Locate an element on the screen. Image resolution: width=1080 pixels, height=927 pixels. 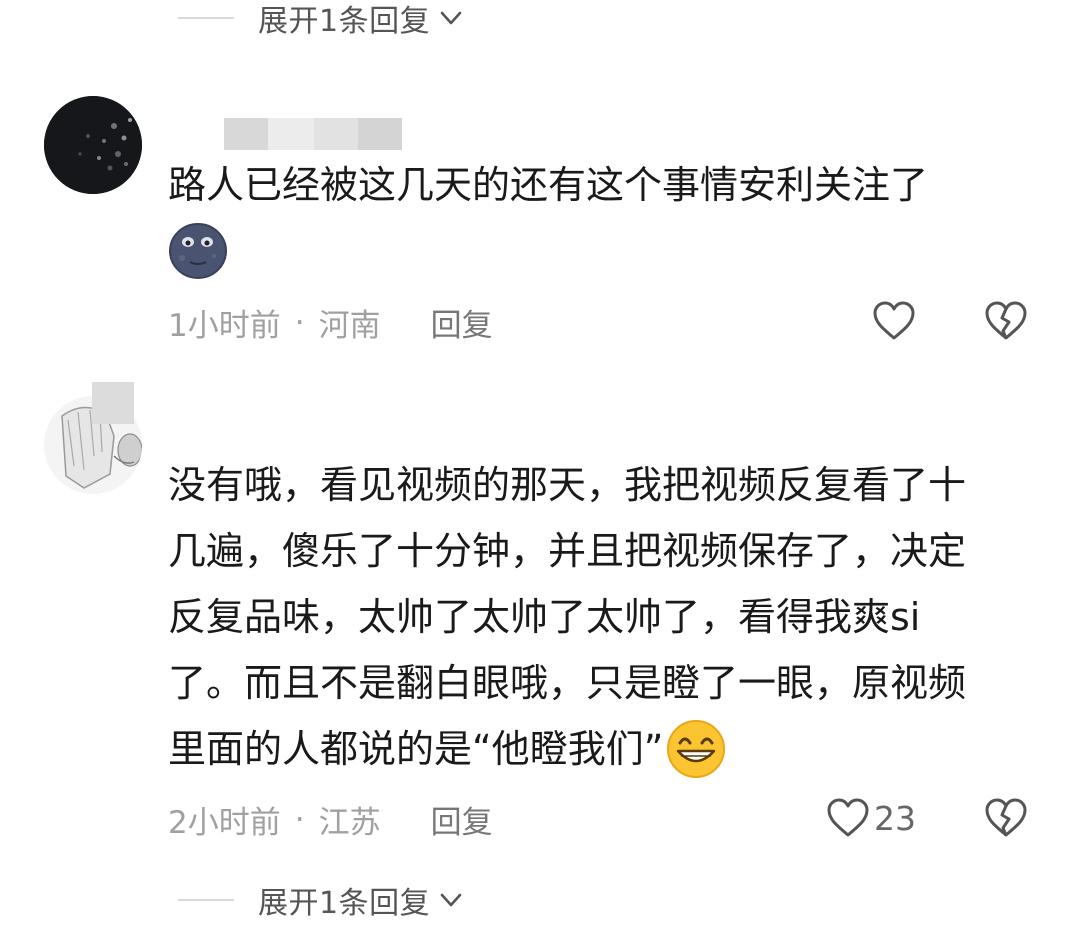
moon-face-emoji is located at coordinates (198, 251).